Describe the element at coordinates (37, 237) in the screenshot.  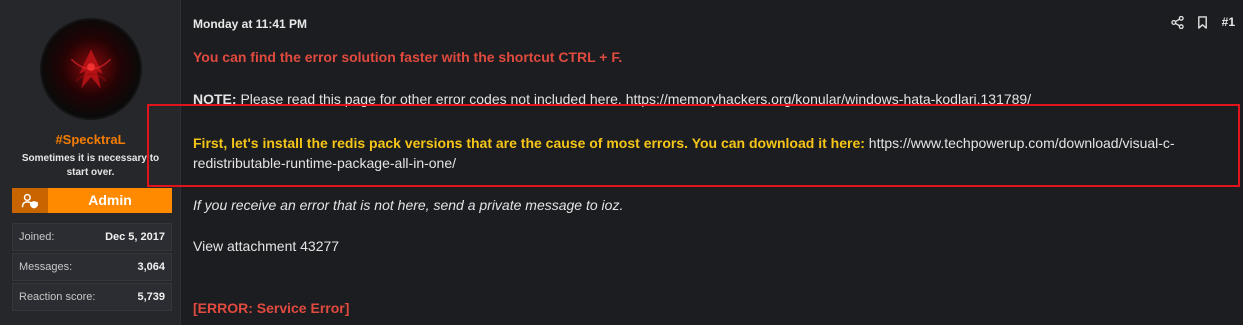
I see `stat-label: Joined:` at that location.